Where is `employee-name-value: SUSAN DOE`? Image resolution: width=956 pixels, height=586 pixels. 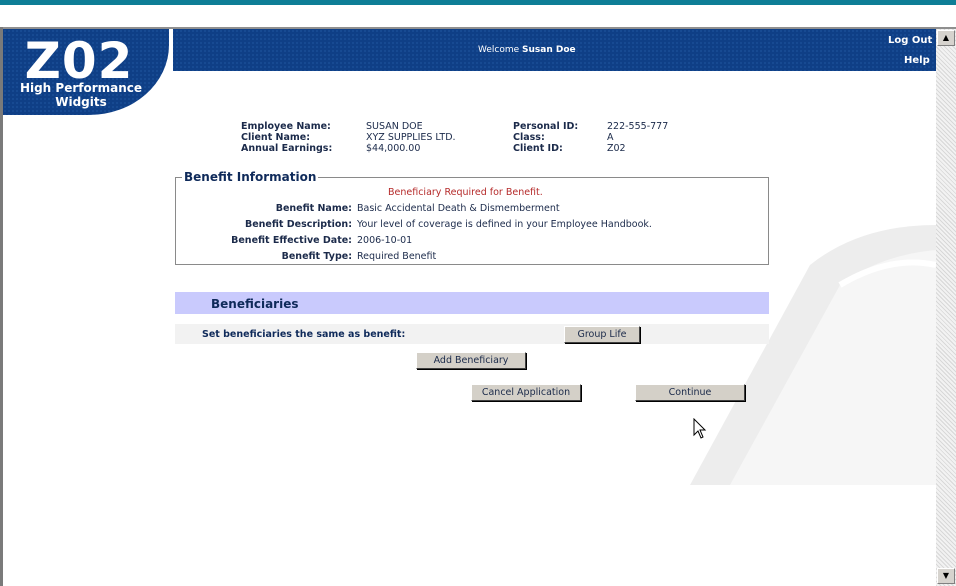 employee-name-value: SUSAN DOE is located at coordinates (394, 126).